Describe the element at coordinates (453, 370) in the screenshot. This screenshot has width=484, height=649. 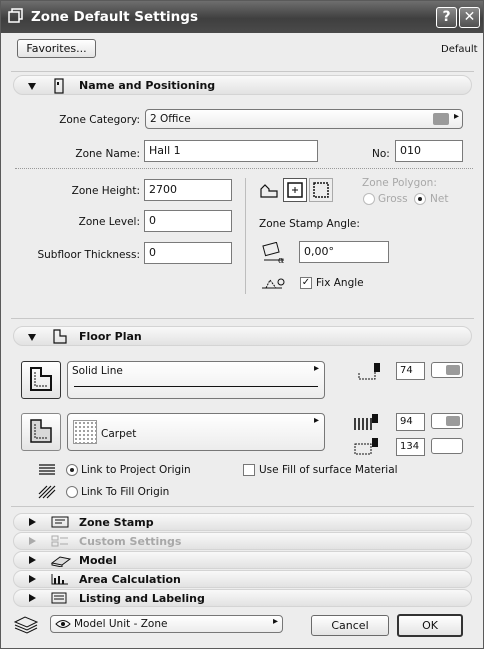
I see `pen-color-swatch` at that location.